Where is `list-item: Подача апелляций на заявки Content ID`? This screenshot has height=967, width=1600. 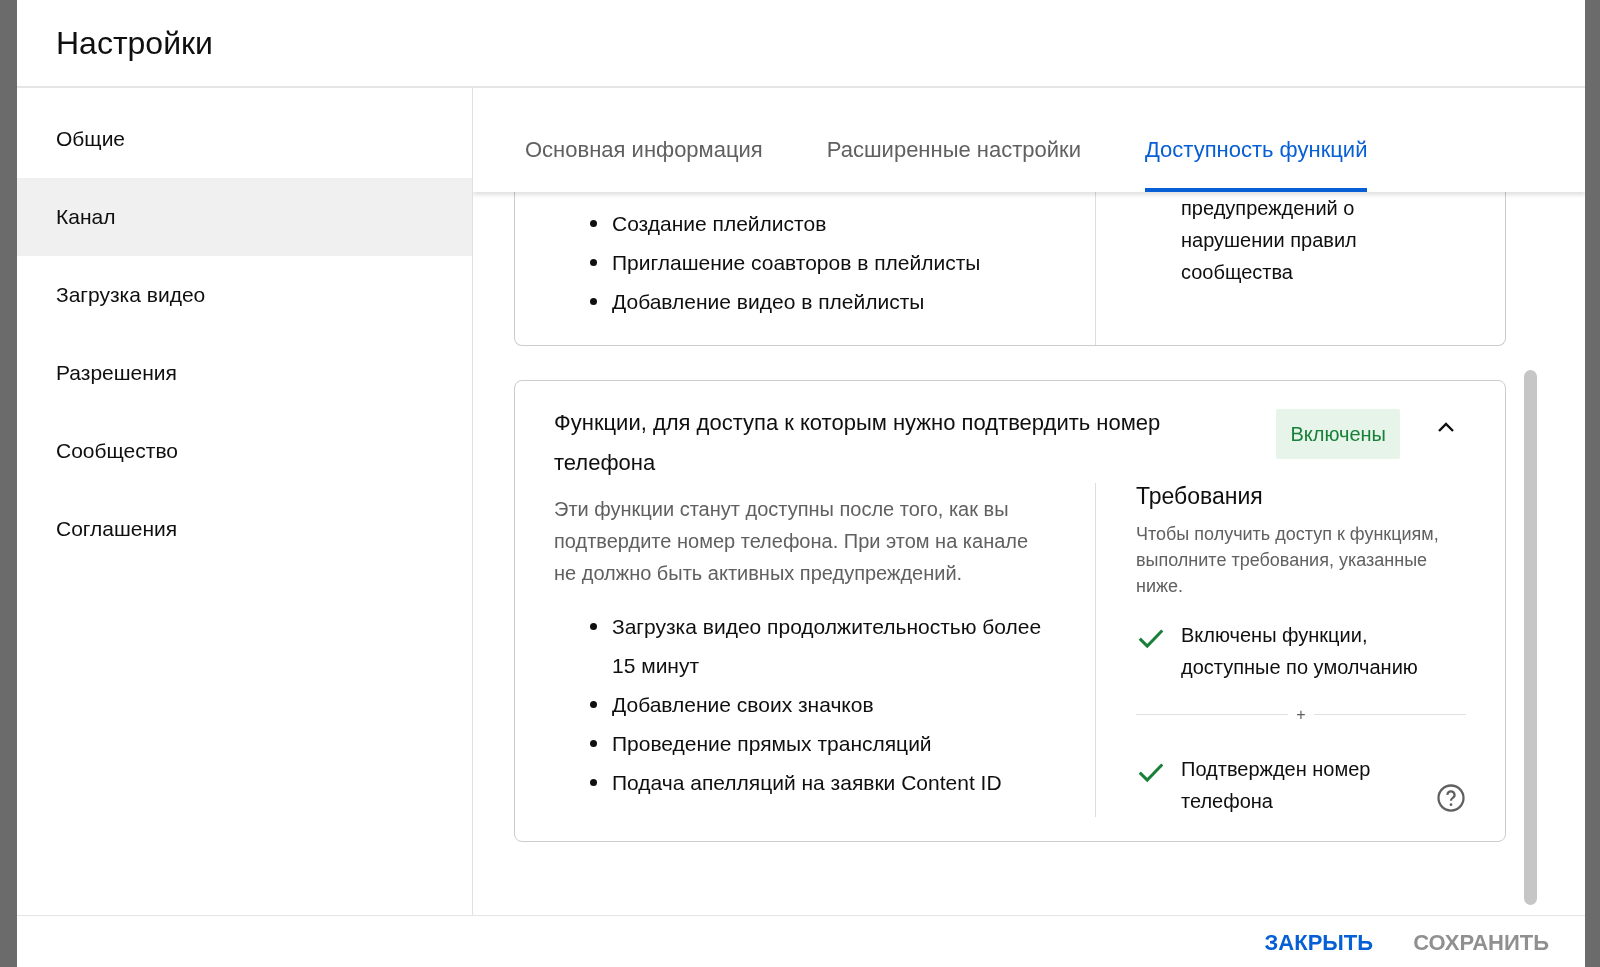
list-item: Подача апелляций на заявки Content ID is located at coordinates (807, 783).